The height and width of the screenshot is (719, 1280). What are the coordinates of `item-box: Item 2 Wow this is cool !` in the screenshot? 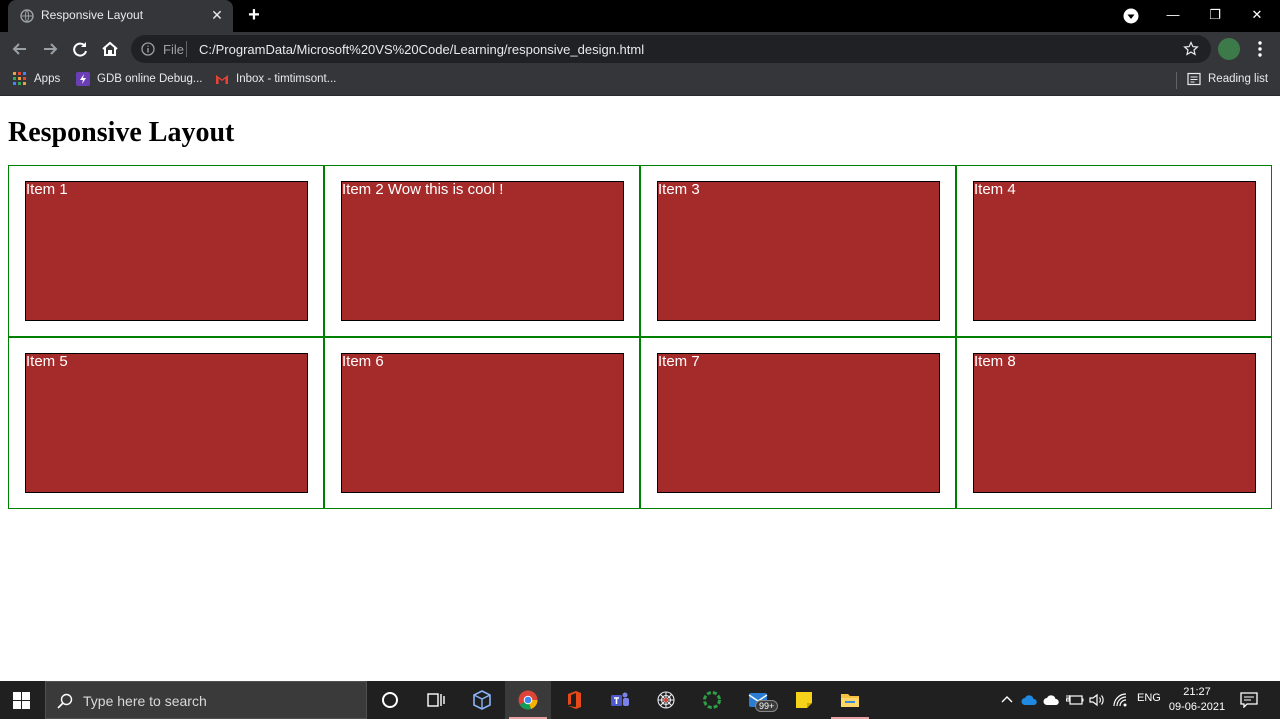 It's located at (482, 251).